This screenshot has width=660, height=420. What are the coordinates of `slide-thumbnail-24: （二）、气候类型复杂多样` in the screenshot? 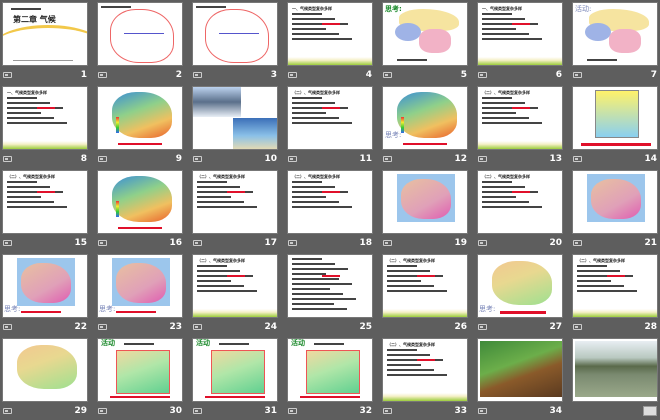 It's located at (235, 286).